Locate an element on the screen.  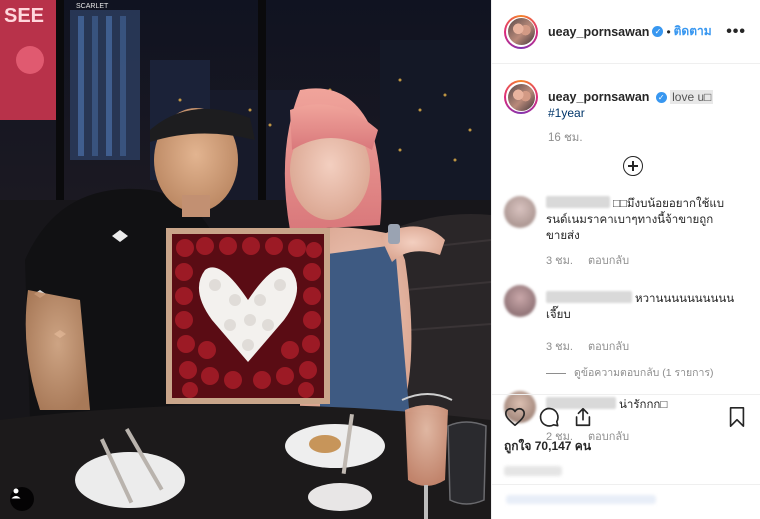
comment-text-row: หวานนนนนนนนนนเจี๊ยบ is located at coordinates (646, 304).